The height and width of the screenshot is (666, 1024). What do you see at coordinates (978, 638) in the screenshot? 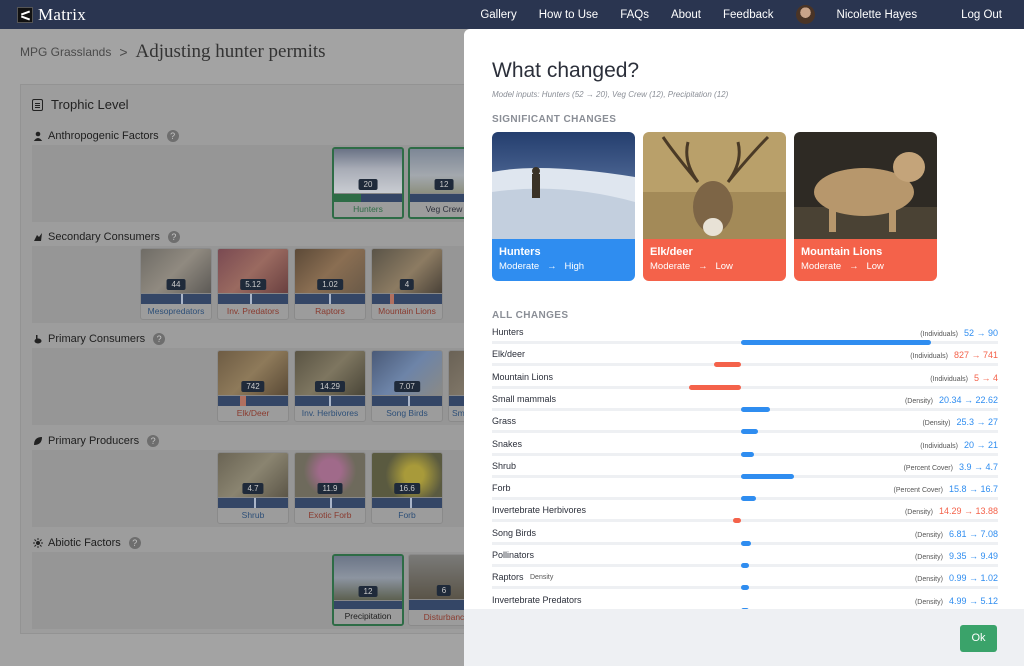
I see `ok-button: Ok` at bounding box center [978, 638].